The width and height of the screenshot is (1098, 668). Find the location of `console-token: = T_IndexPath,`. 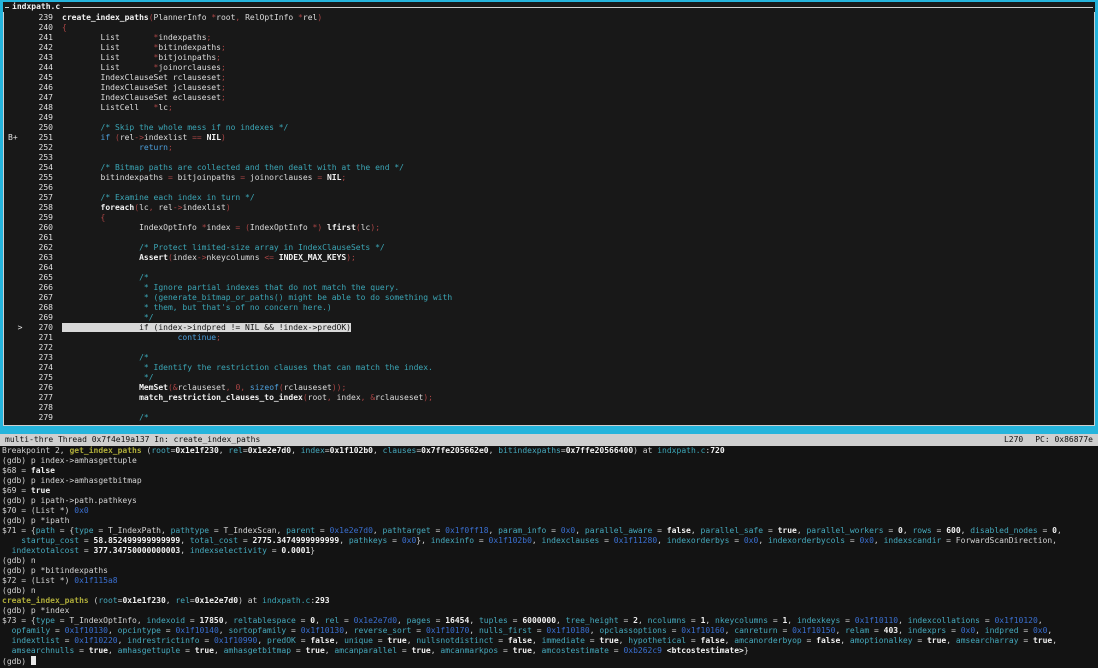

console-token: = T_IndexPath, is located at coordinates (132, 530).